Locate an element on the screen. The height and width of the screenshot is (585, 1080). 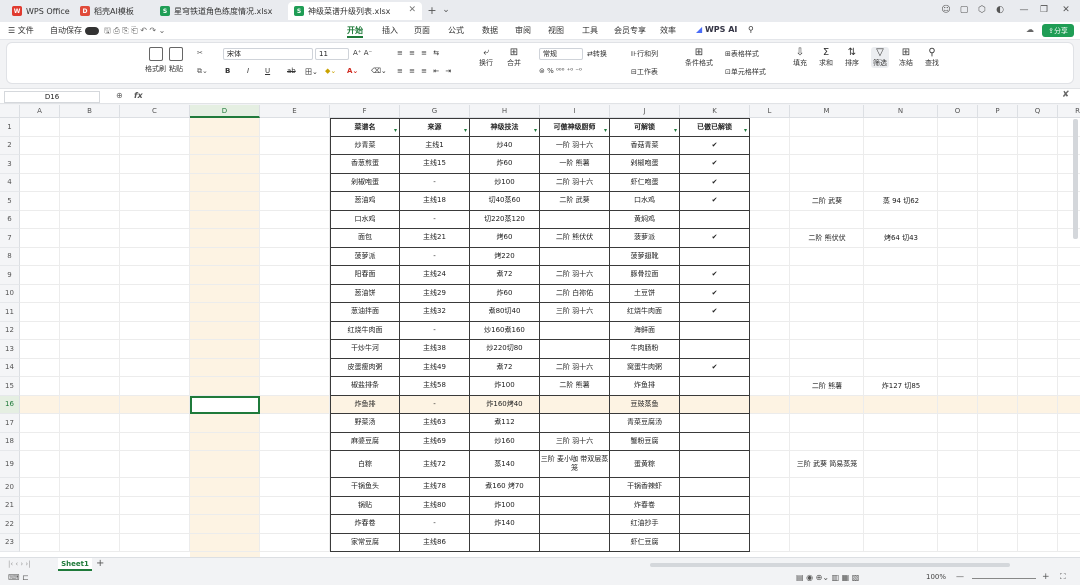
row-header-14: 14 is located at coordinates (10, 367).